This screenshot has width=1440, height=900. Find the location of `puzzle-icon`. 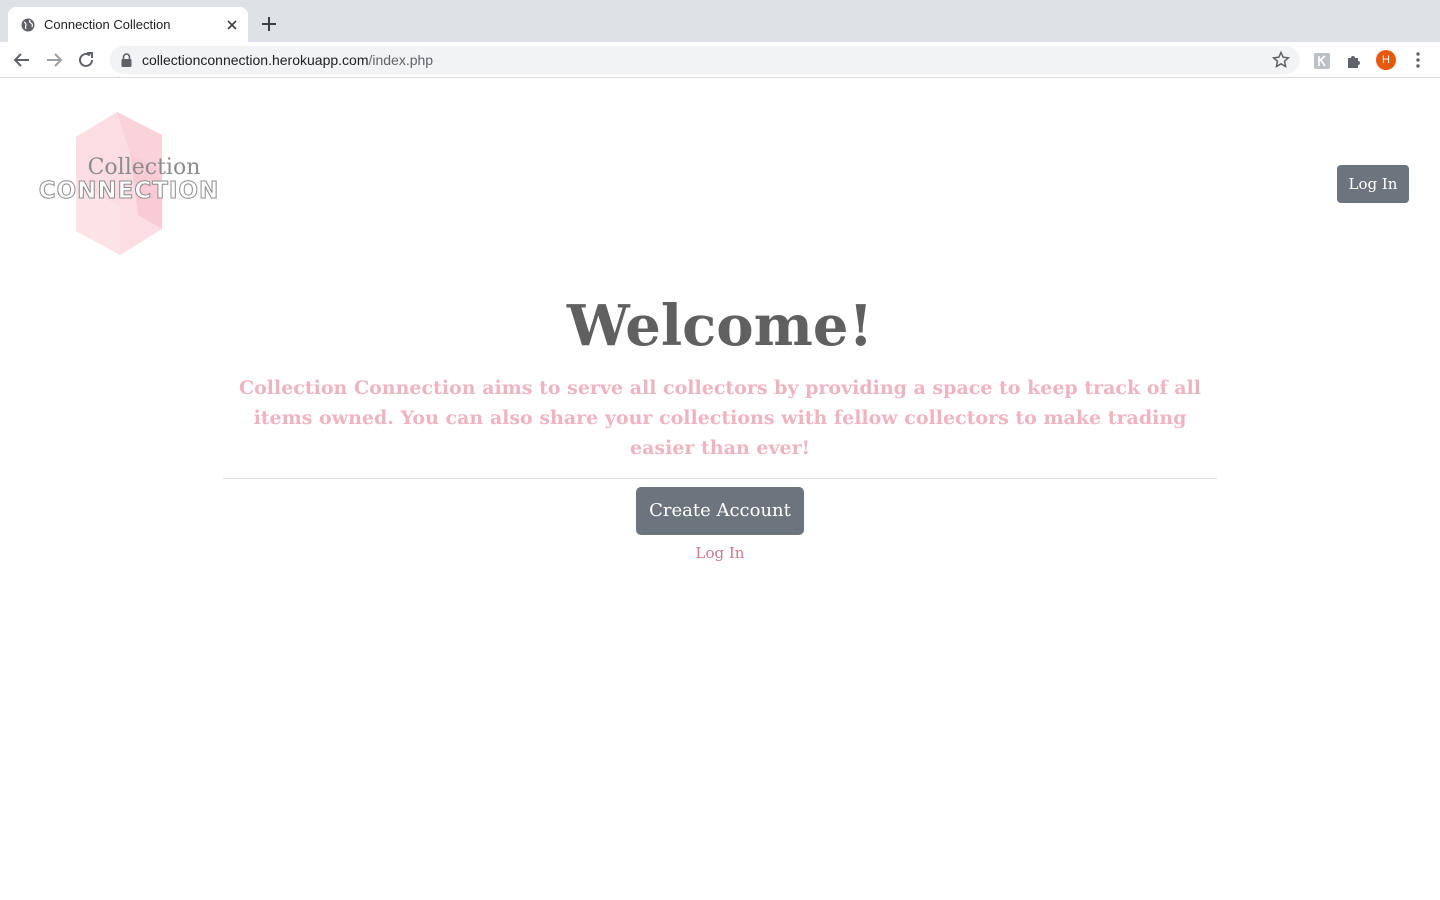

puzzle-icon is located at coordinates (1354, 61).